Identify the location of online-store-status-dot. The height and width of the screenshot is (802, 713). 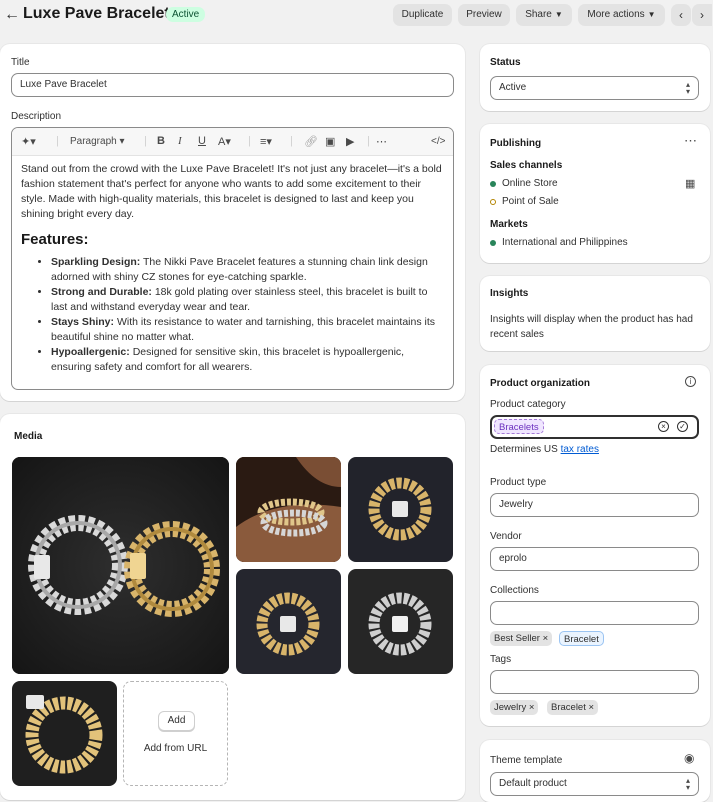
(493, 184).